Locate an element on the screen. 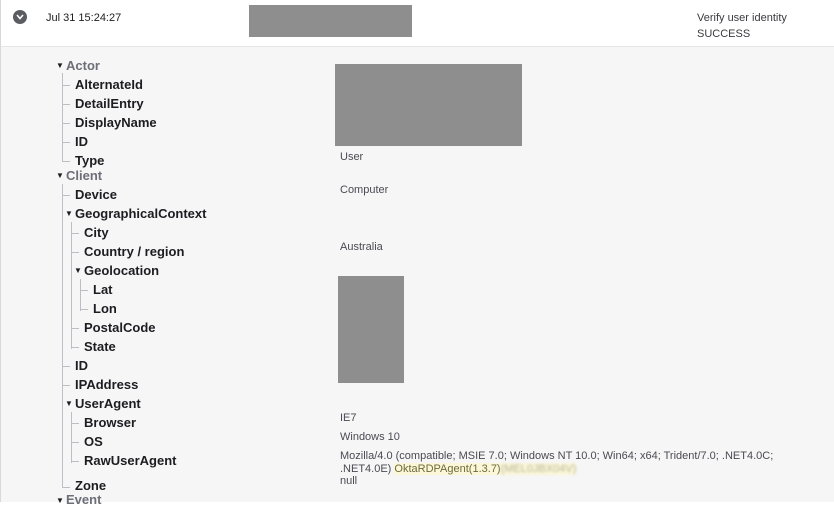  value-actor-type: User is located at coordinates (352, 157).